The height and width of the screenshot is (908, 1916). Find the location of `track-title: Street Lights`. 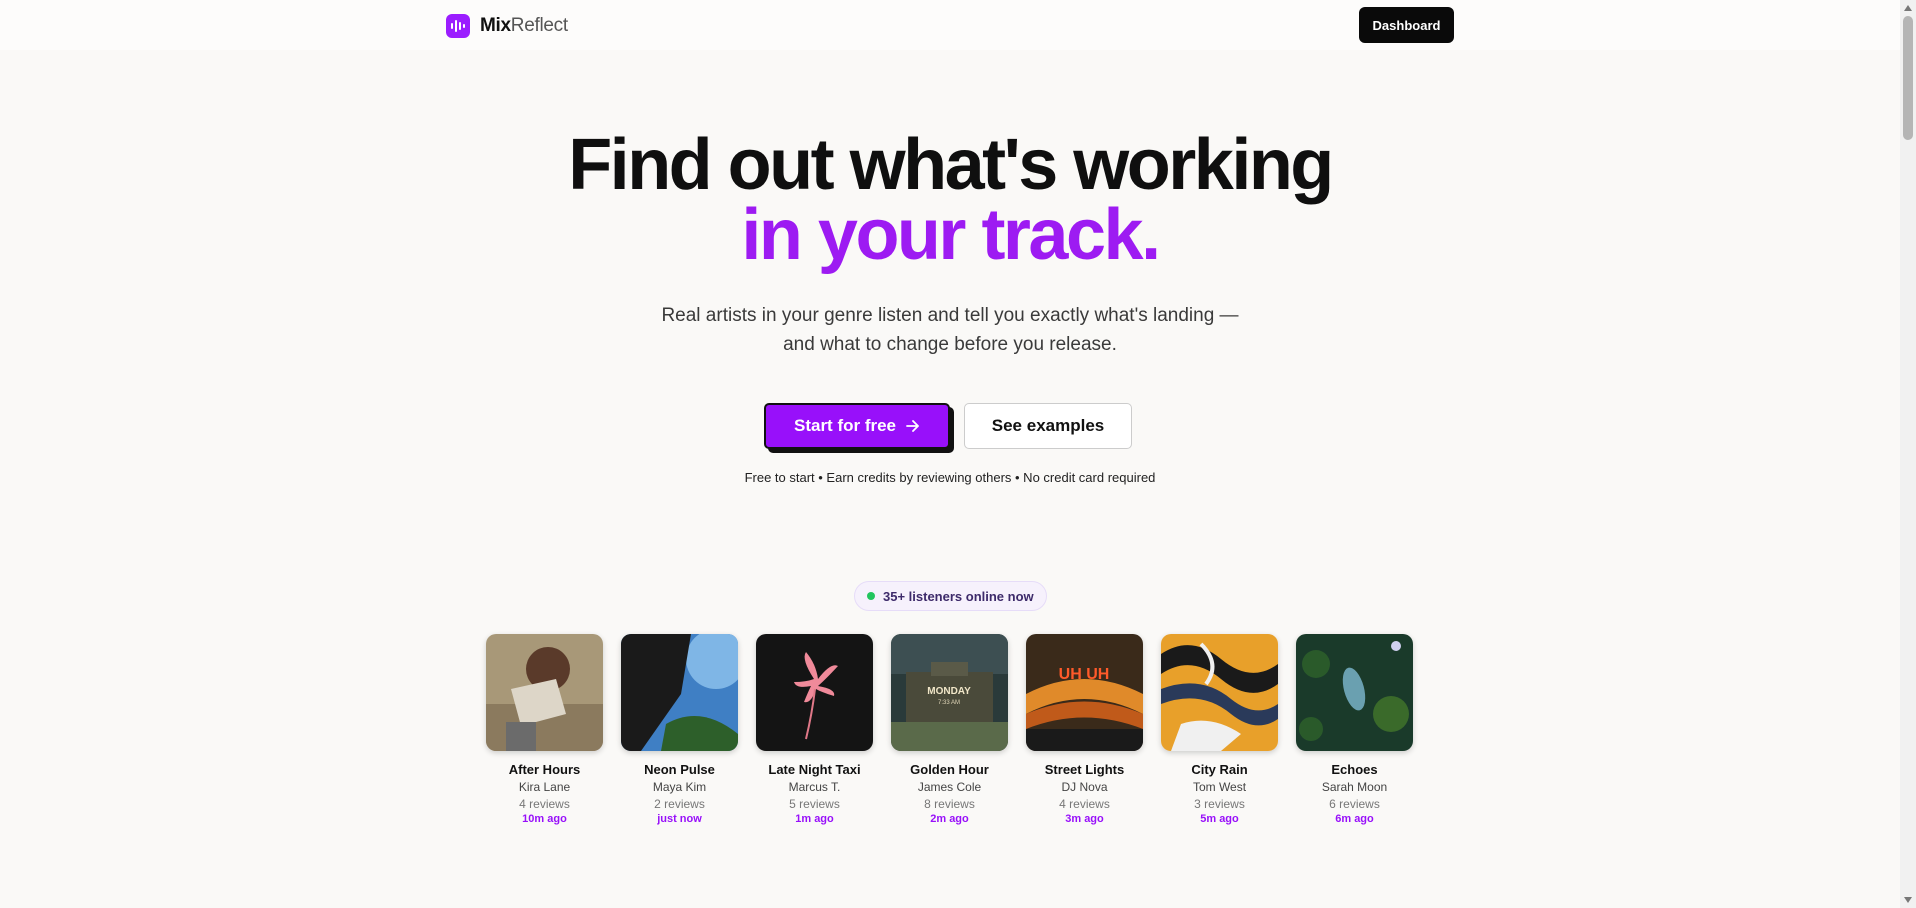

track-title: Street Lights is located at coordinates (1084, 769).